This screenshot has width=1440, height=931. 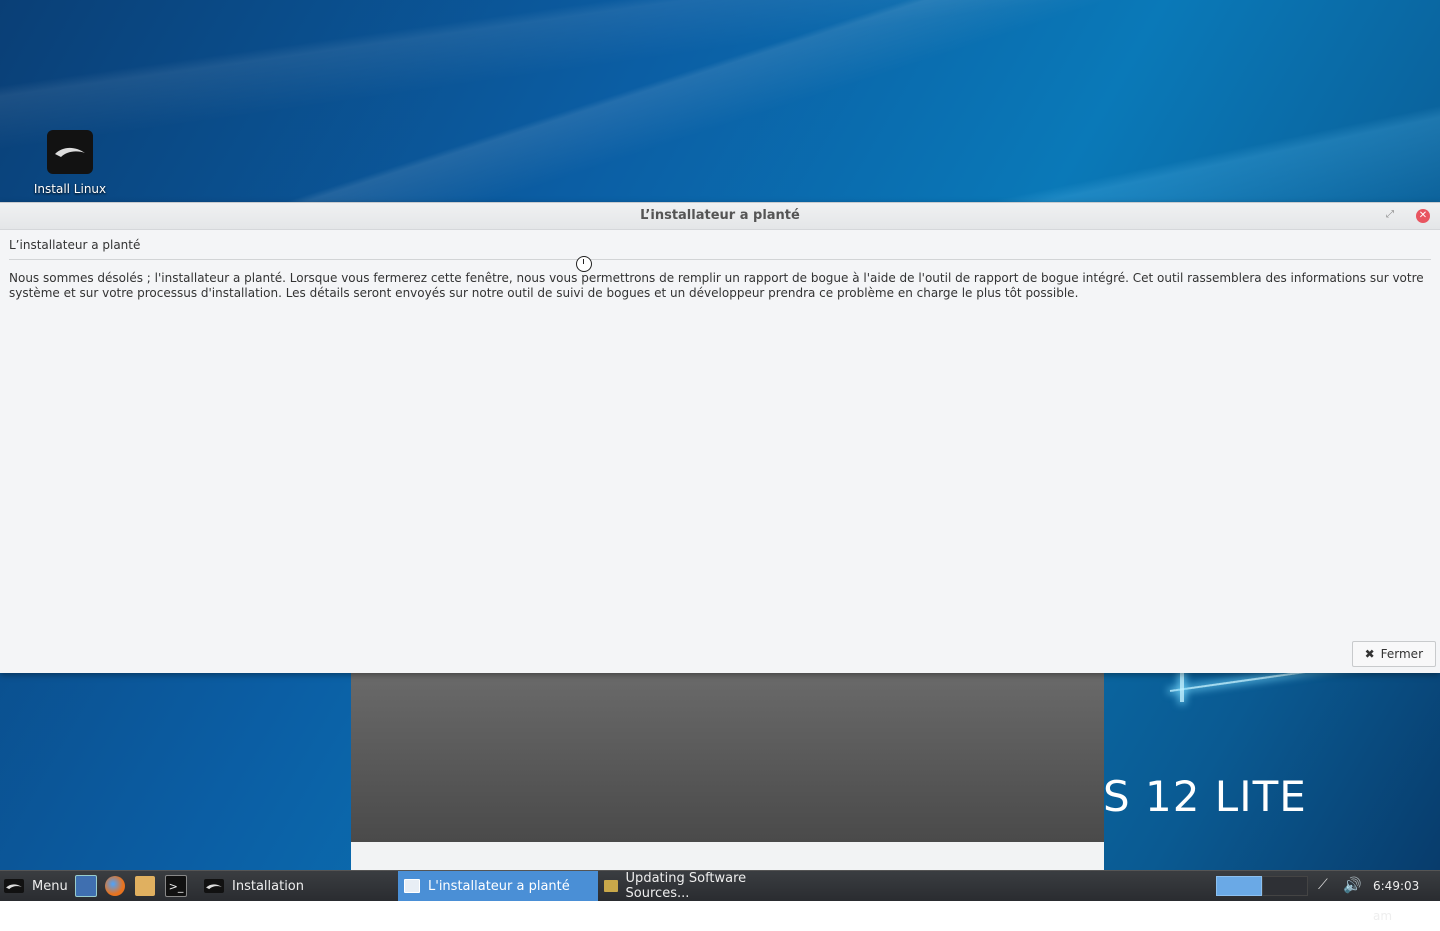 What do you see at coordinates (14, 886) in the screenshot?
I see `mint-menu-icon` at bounding box center [14, 886].